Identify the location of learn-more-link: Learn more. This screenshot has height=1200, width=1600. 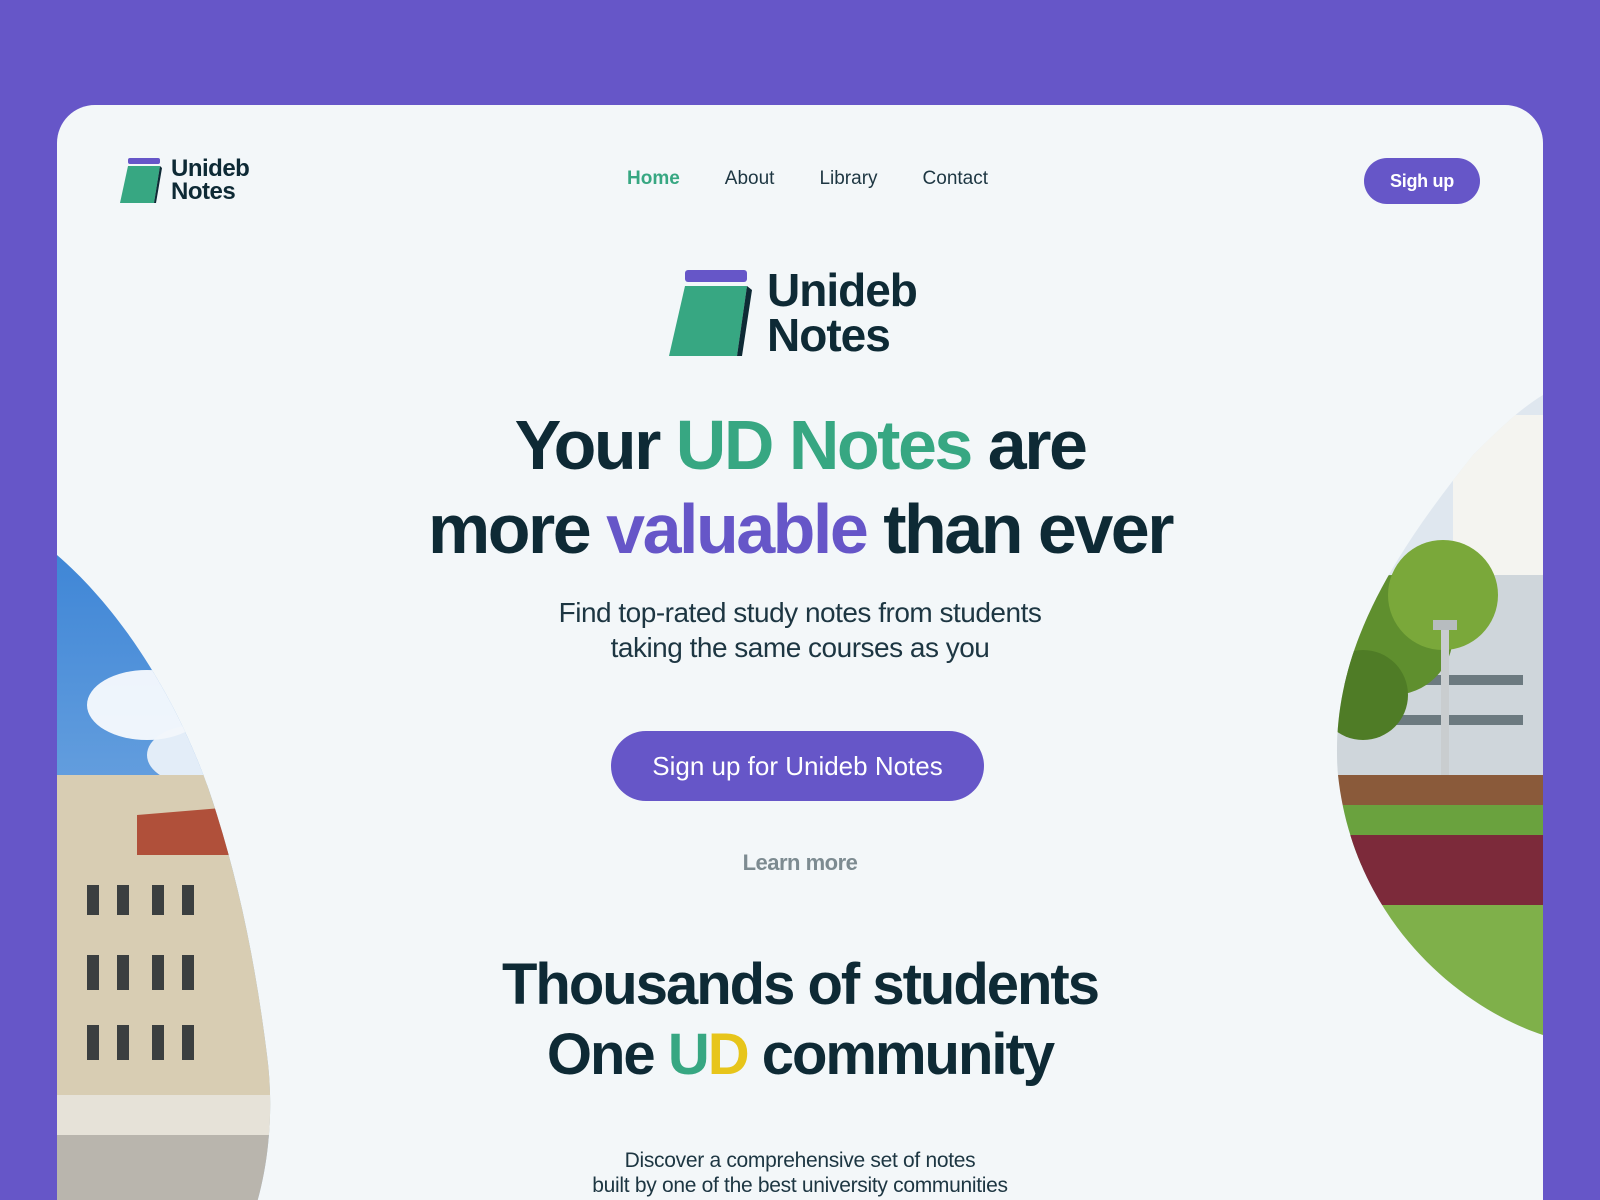
(800, 863).